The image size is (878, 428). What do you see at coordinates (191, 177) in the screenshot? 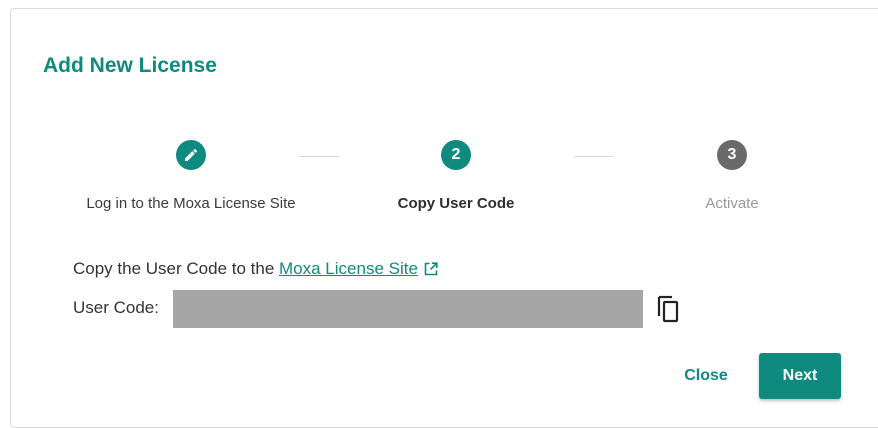
I see `step-login: Log in to the Moxa License Site` at bounding box center [191, 177].